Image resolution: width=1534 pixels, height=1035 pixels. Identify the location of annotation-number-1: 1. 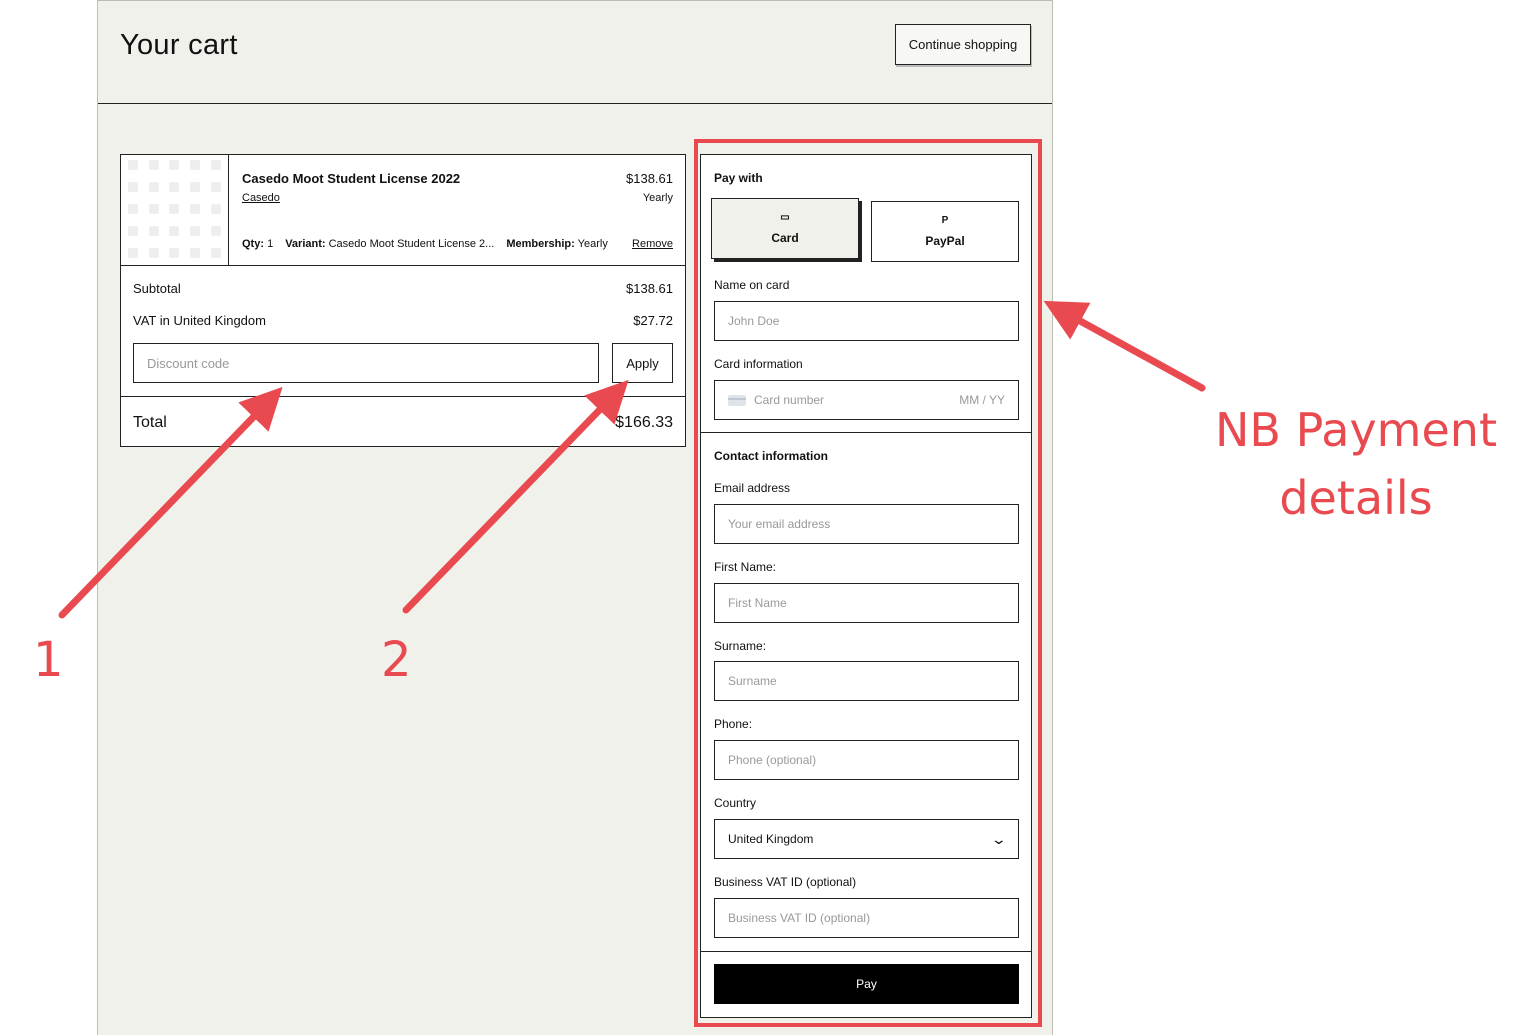
(48, 660).